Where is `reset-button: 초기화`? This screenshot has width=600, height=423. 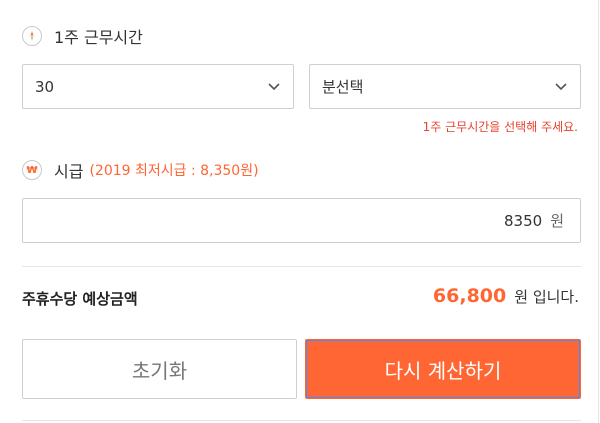
reset-button: 초기화 is located at coordinates (159, 369).